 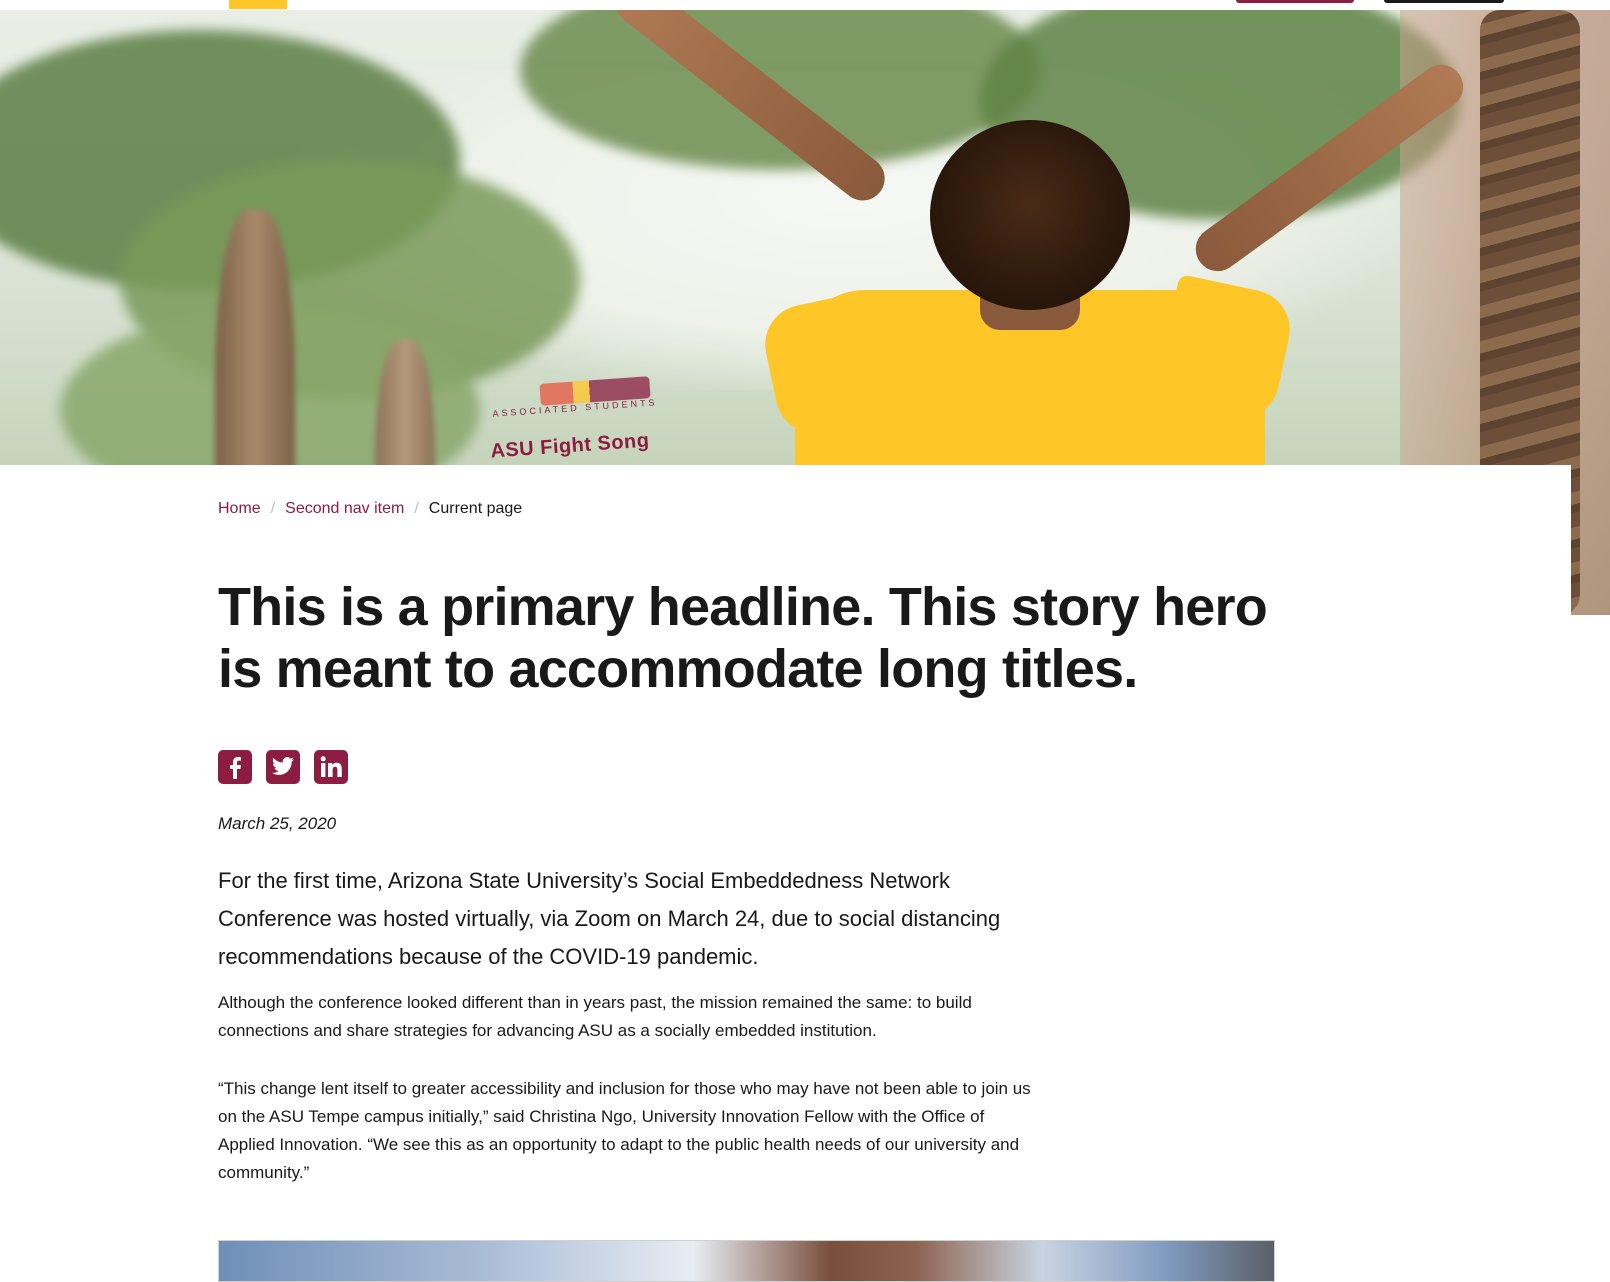 I want to click on top-nav-dark-button, so click(x=1444, y=1).